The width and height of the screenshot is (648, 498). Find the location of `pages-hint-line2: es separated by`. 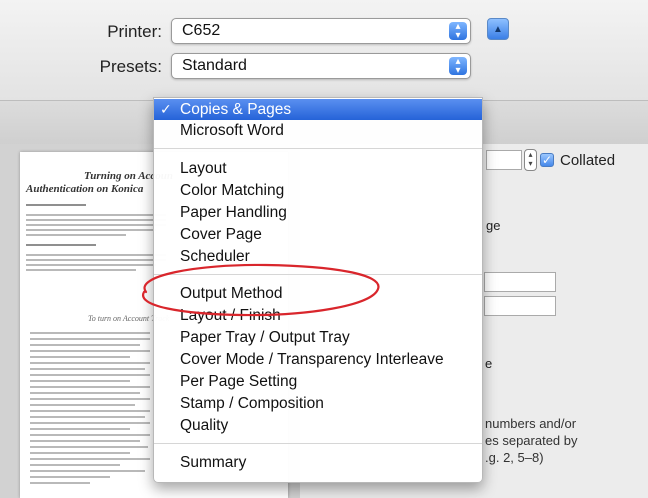

pages-hint-line2: es separated by is located at coordinates (531, 440).